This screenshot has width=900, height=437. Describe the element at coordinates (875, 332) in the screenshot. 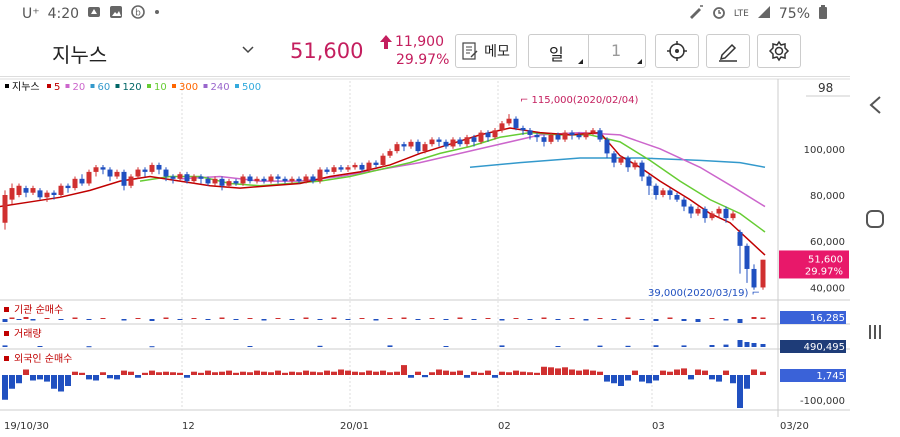

I see `recent-apps-icon` at that location.